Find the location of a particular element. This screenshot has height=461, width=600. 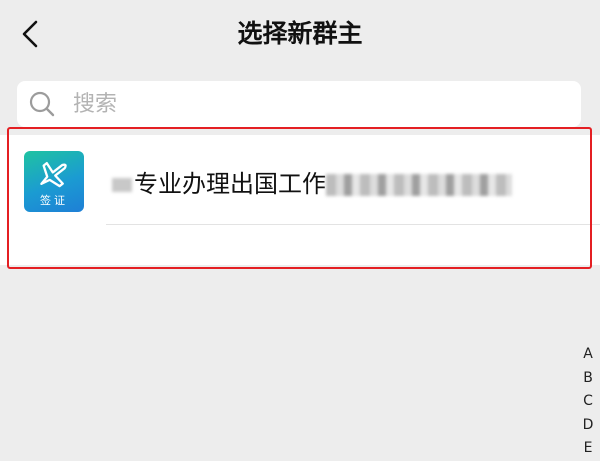

search-bar is located at coordinates (299, 104).